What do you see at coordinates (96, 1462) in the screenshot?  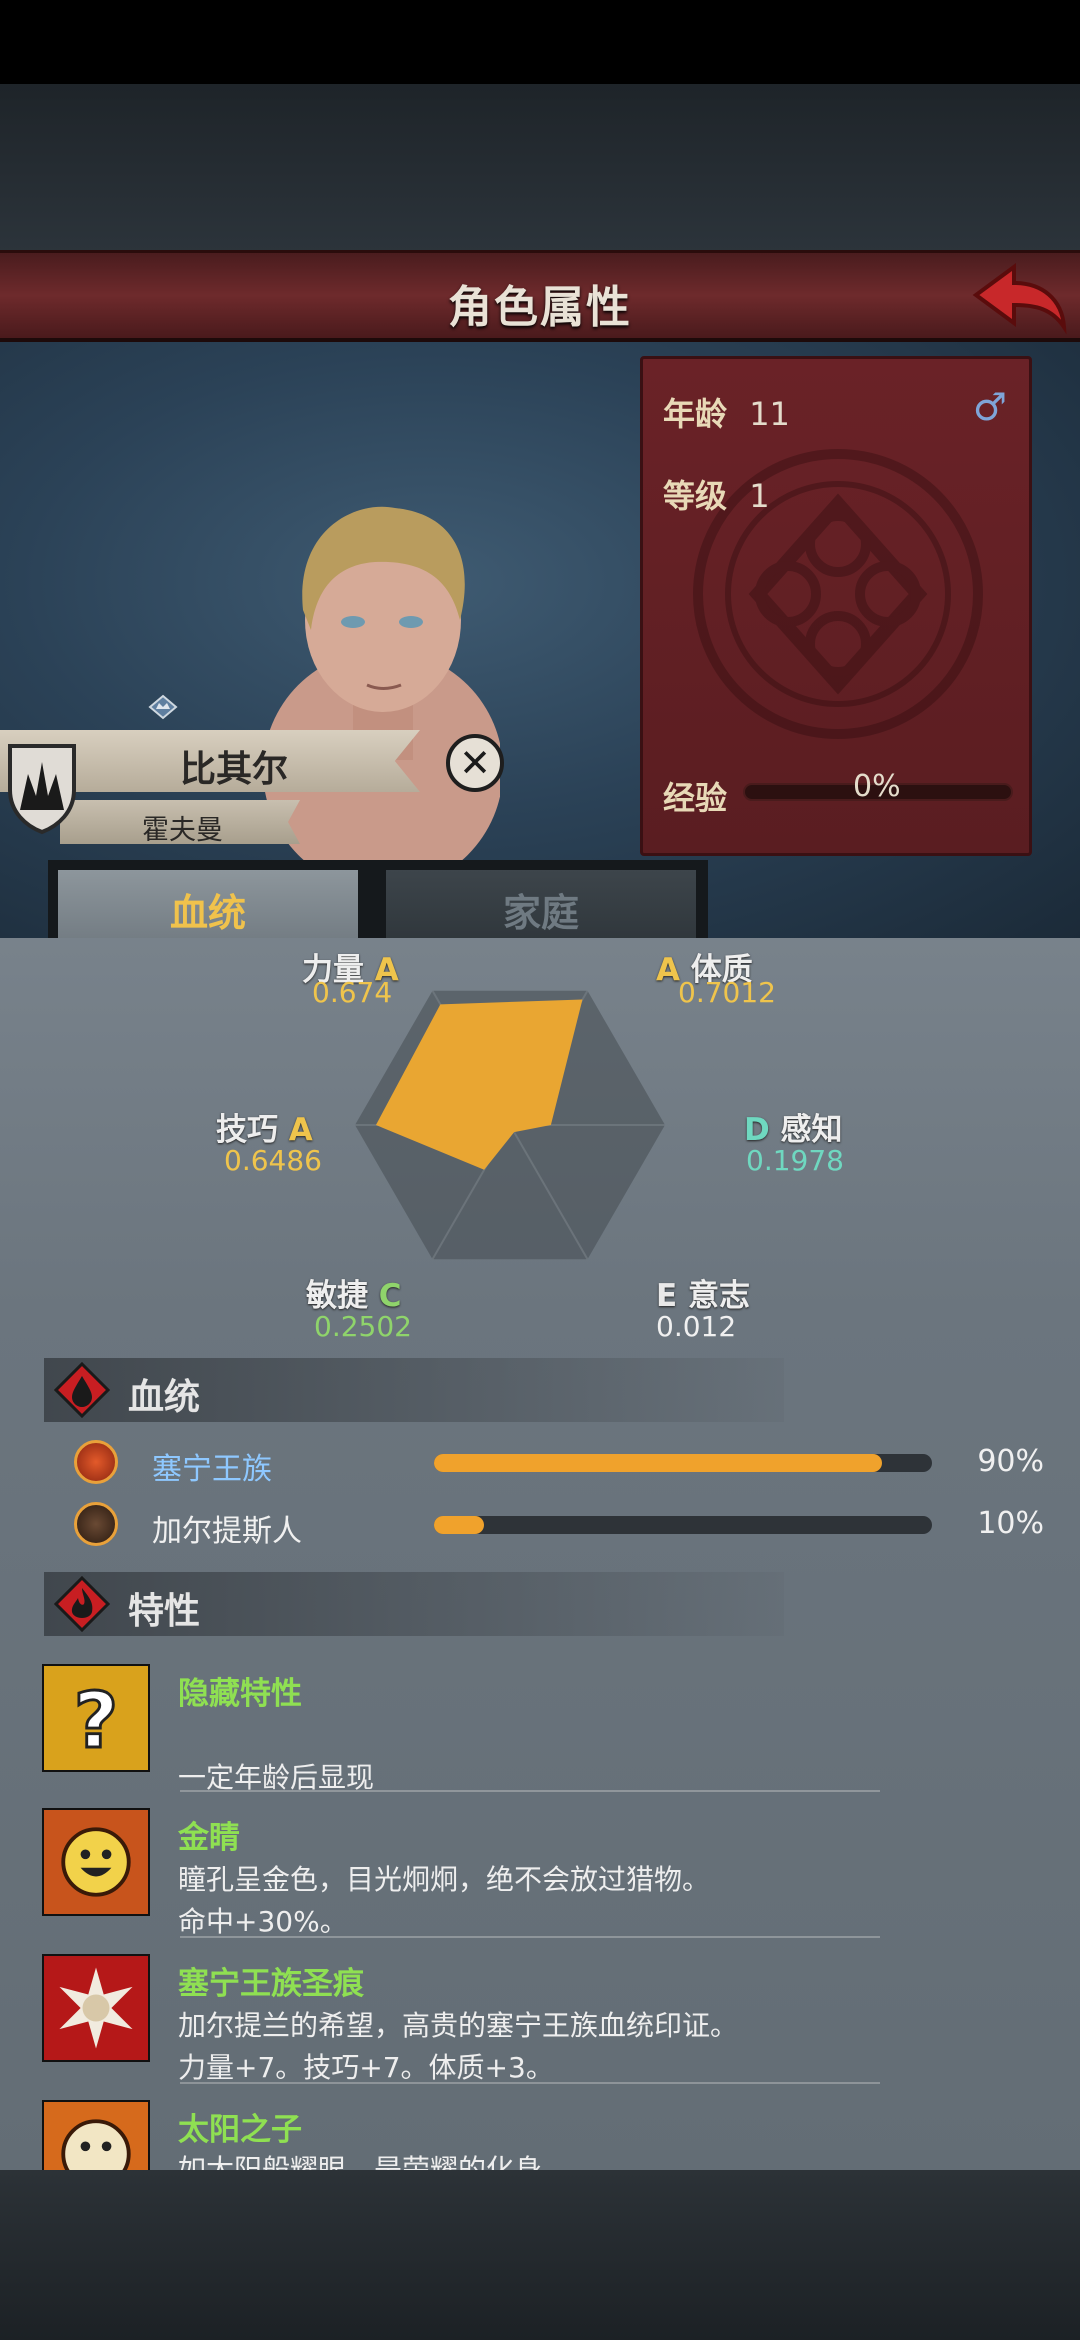 I see `royal-bloodline-emblem-icon` at bounding box center [96, 1462].